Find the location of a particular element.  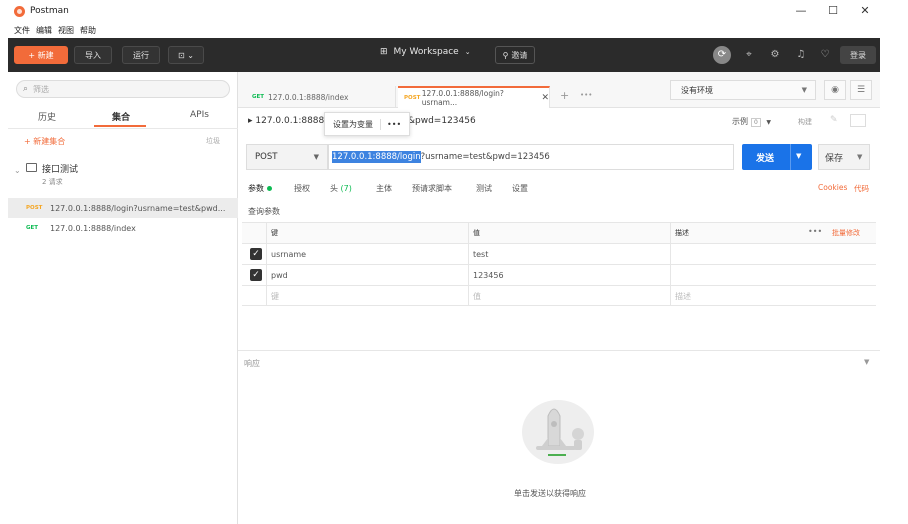

menu-view: 视图 is located at coordinates (66, 30).